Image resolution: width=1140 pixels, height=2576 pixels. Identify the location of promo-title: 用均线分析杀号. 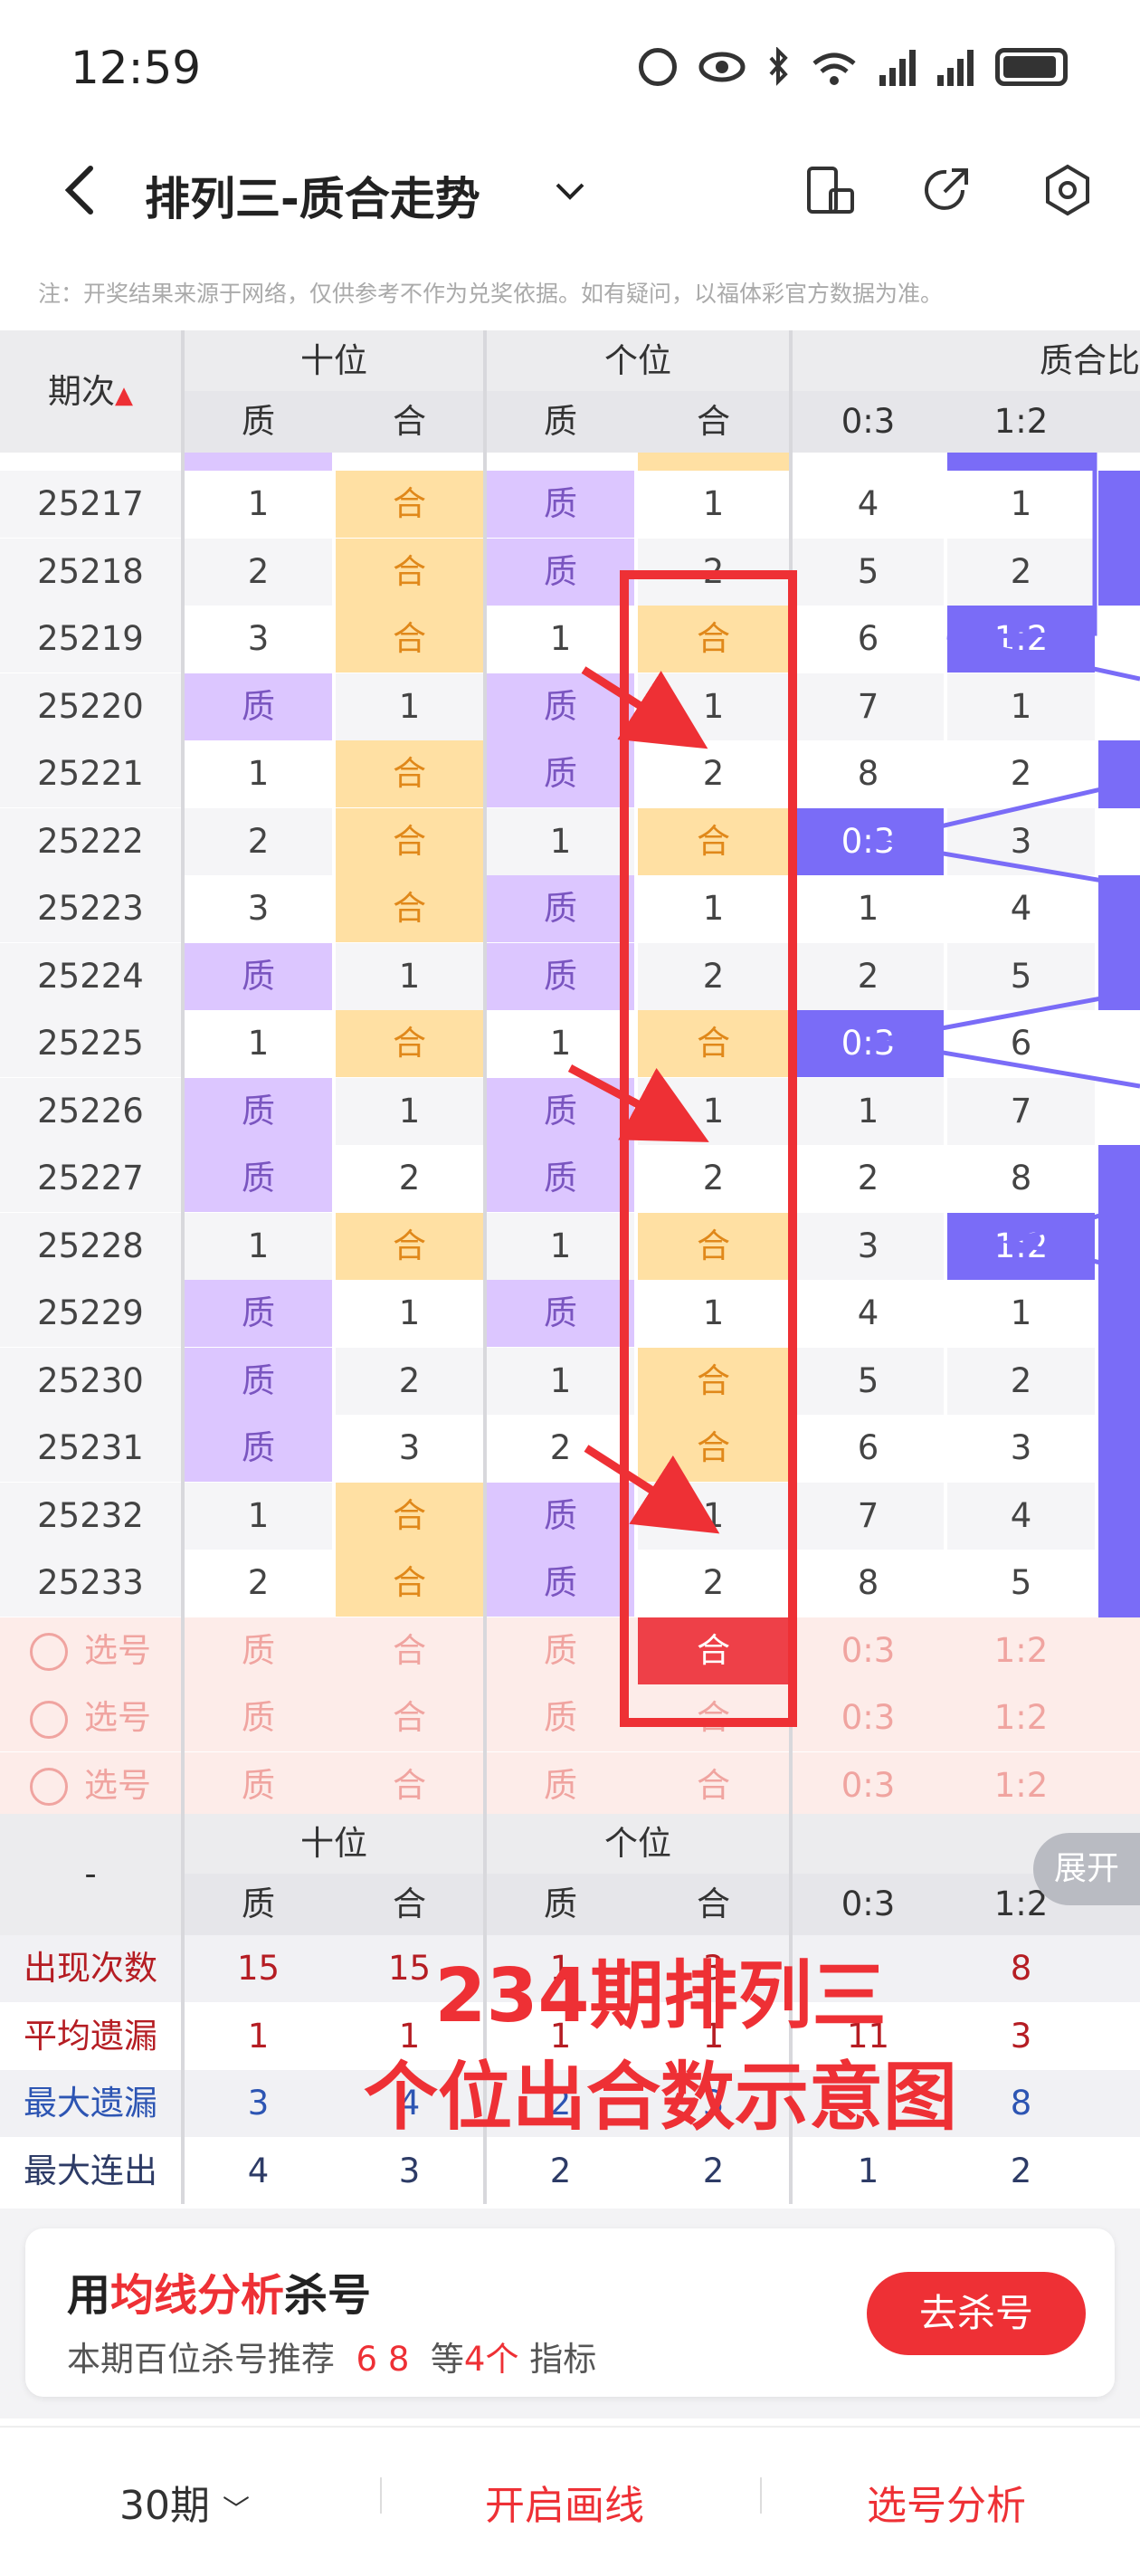
(220, 2295).